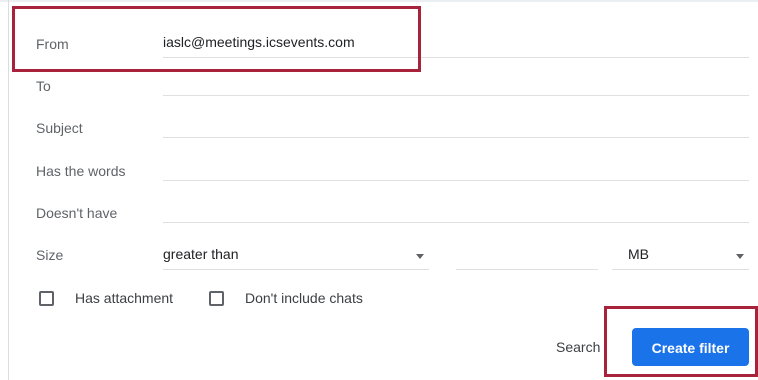  Describe the element at coordinates (259, 42) in the screenshot. I see `from-field-value: iaslc@meetings.icsevents.com` at that location.